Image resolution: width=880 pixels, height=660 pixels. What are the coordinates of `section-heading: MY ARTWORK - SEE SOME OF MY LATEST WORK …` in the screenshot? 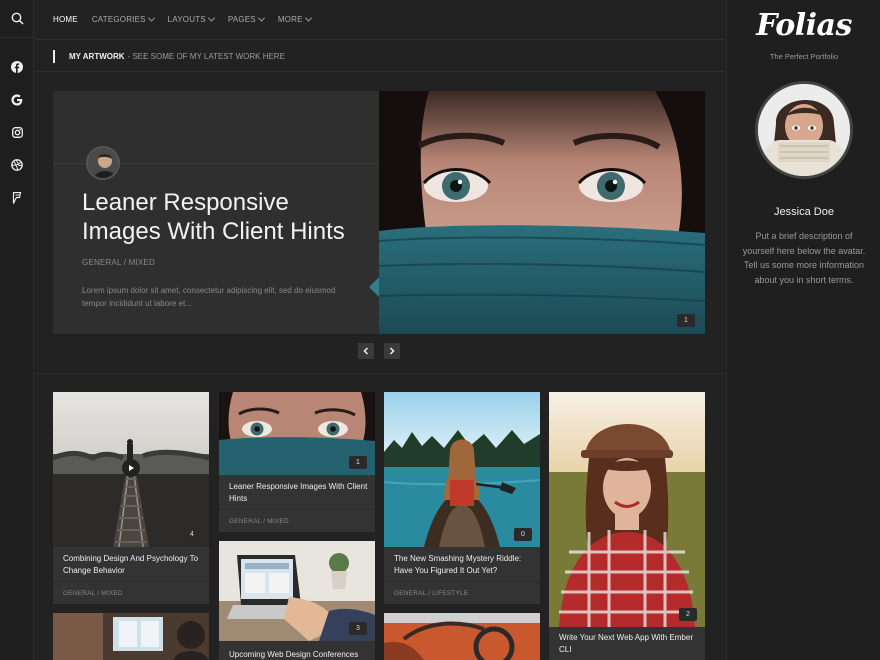 It's located at (380, 56).